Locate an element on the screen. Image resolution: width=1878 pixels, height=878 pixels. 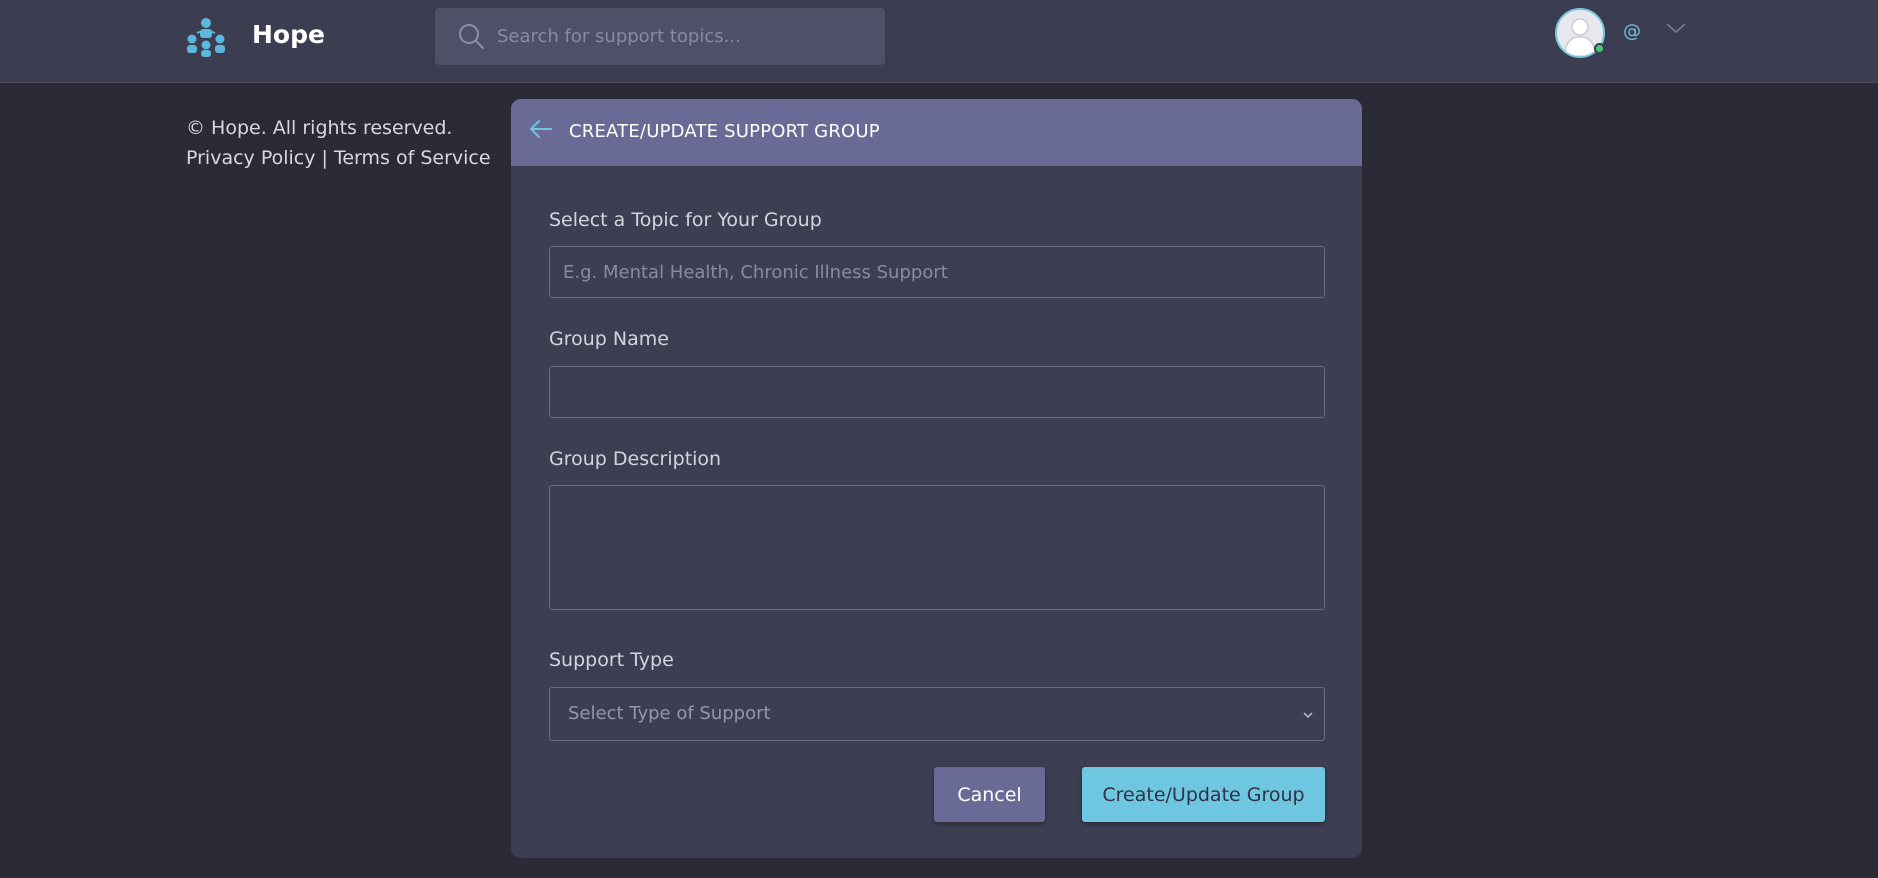
form-title: CREATE/UPDATE SUPPORT GROUP is located at coordinates (724, 131).